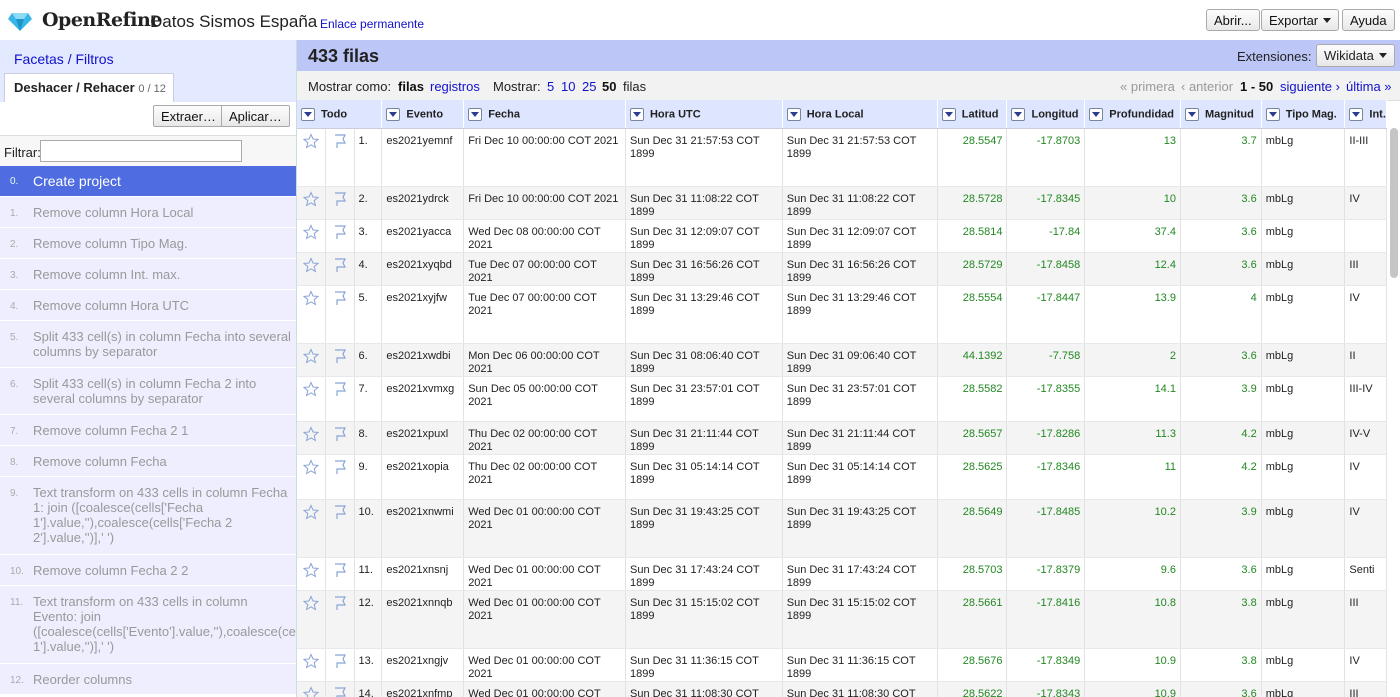 This screenshot has width=1400, height=697. Describe the element at coordinates (1046, 203) in the screenshot. I see `longitud-cell: -17.8345` at that location.